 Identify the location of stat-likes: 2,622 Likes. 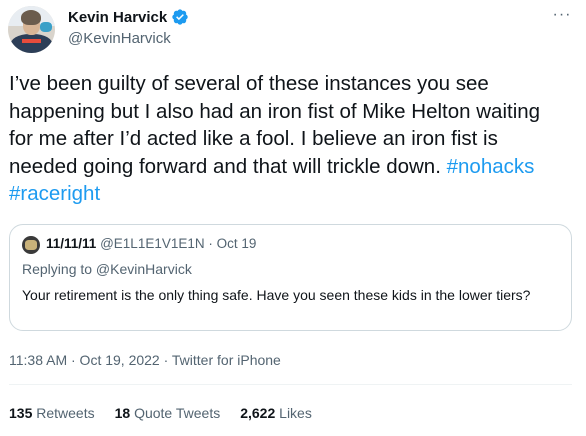
(276, 413).